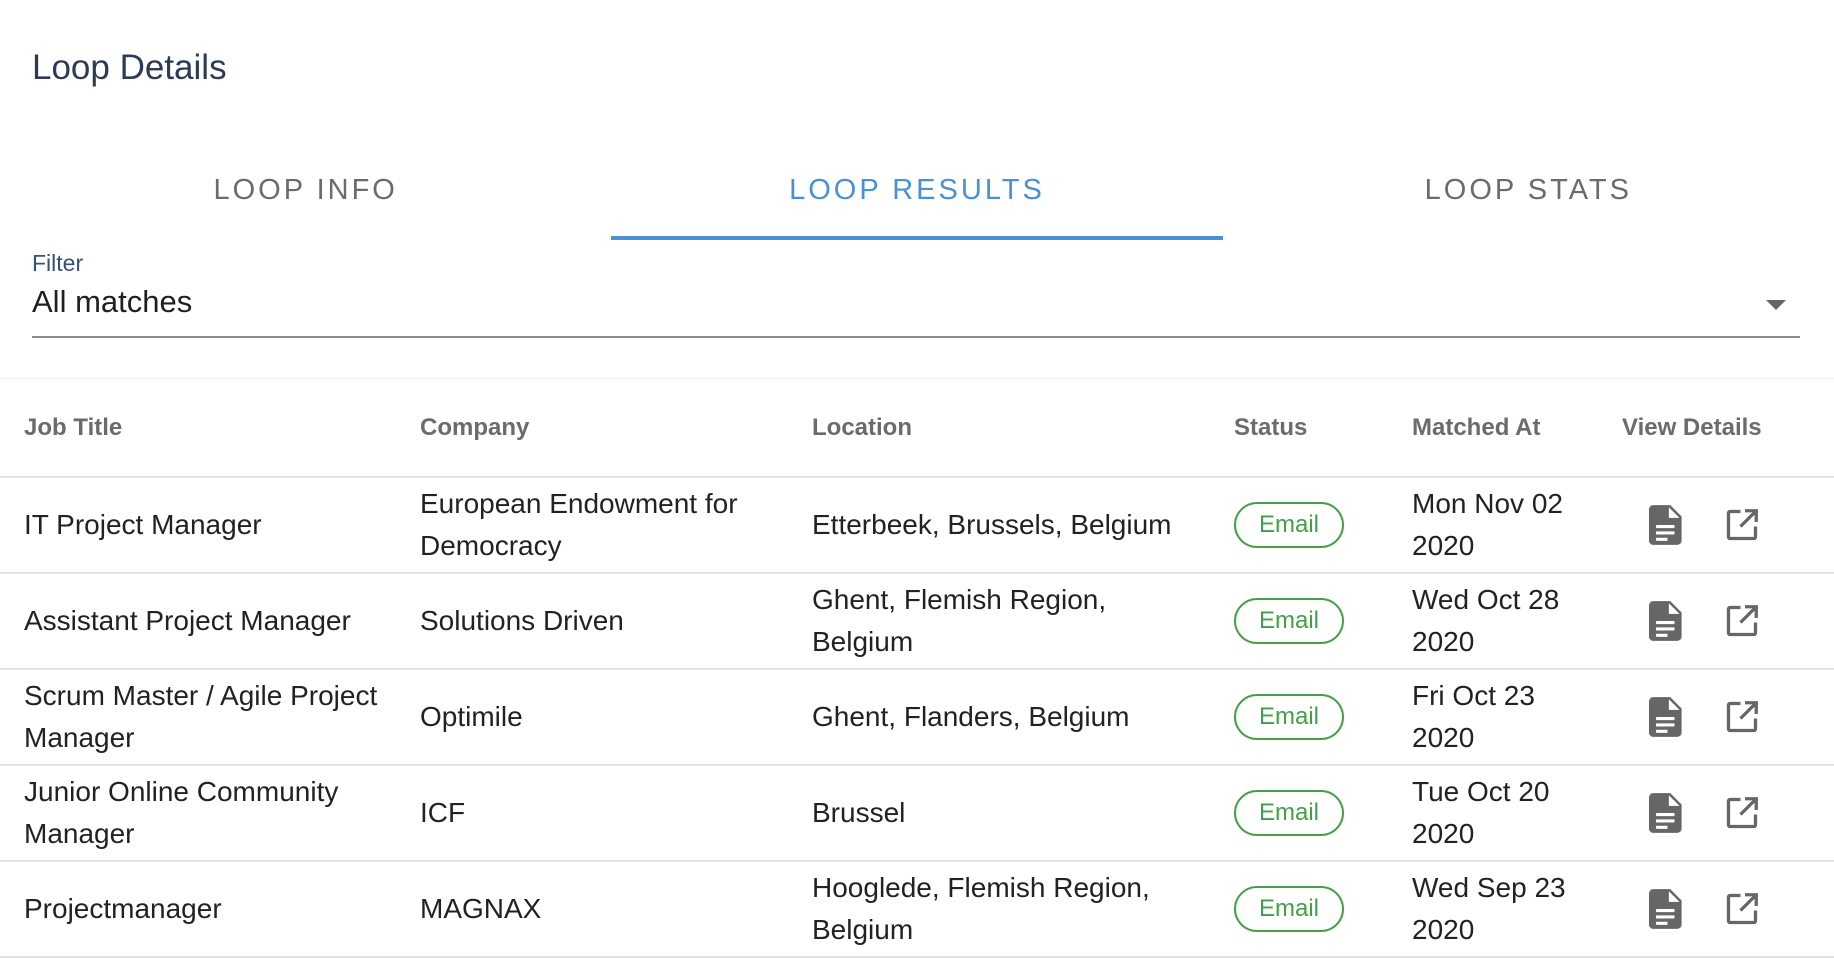 The width and height of the screenshot is (1834, 958). Describe the element at coordinates (1486, 620) in the screenshot. I see `matched-at-cell: Wed Oct 28 2020` at that location.